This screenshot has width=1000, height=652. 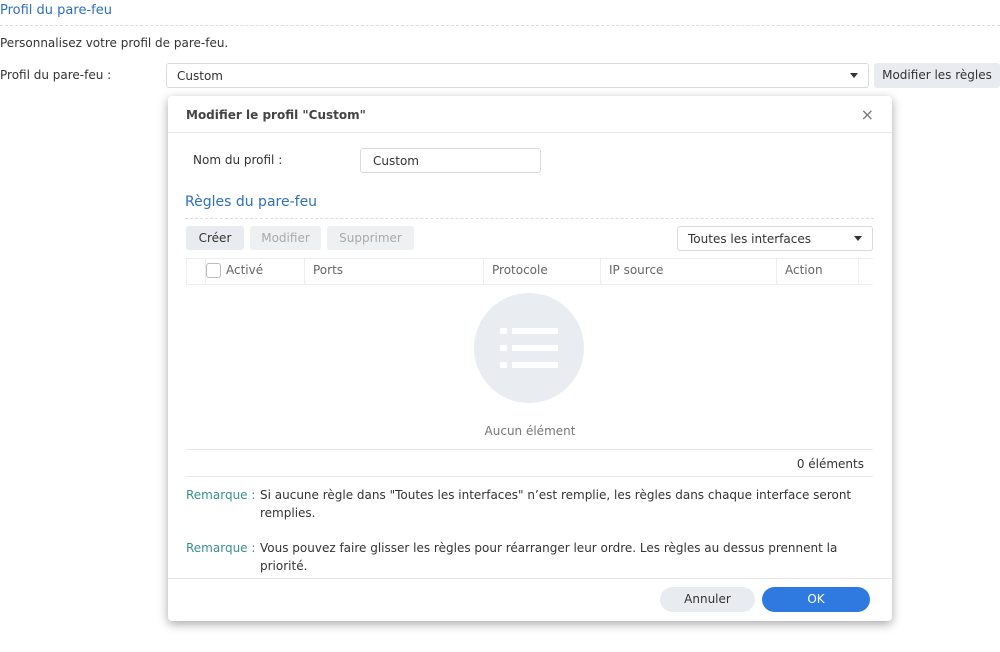 I want to click on delete-button: Supprimer, so click(x=370, y=238).